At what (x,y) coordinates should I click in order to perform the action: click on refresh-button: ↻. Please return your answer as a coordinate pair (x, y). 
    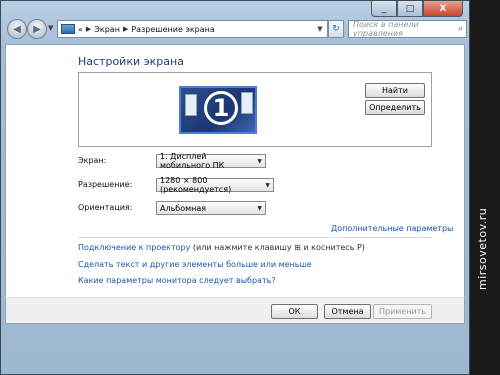
    Looking at the image, I should click on (336, 29).